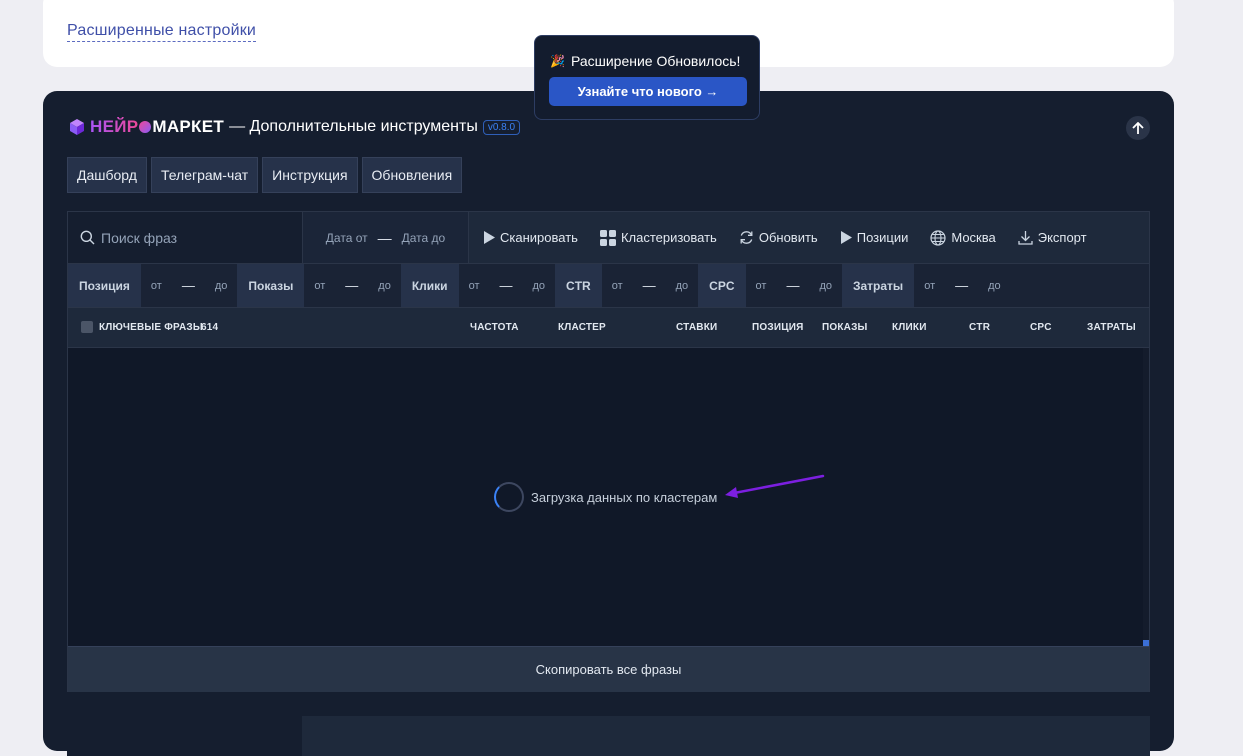 This screenshot has height=756, width=1243. I want to click on refresh-label: Обновить, so click(788, 237).